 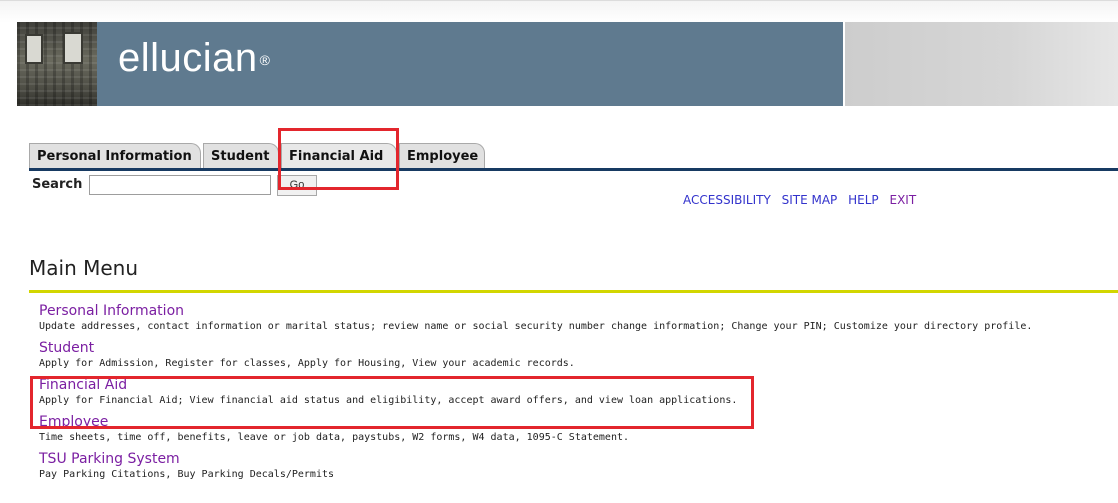 What do you see at coordinates (578, 385) in the screenshot?
I see `menu-link-financial-aid: Financial Aid` at bounding box center [578, 385].